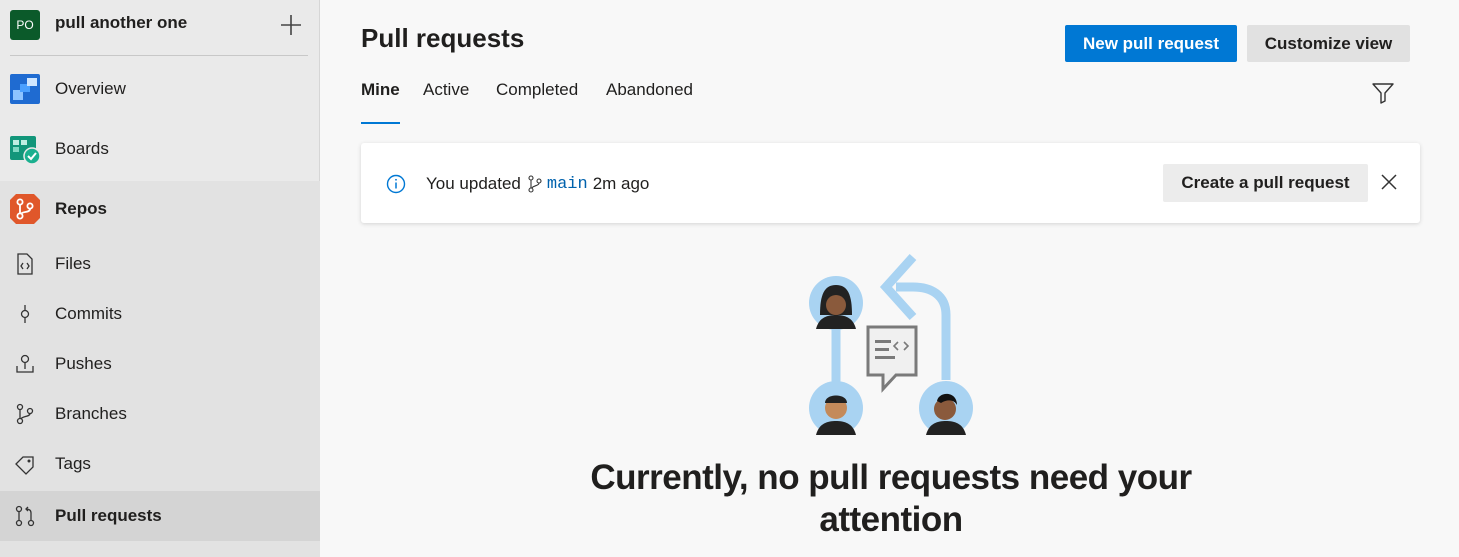 Image resolution: width=1459 pixels, height=557 pixels. What do you see at coordinates (649, 102) in the screenshot?
I see `tab-abandoned: Abandoned` at bounding box center [649, 102].